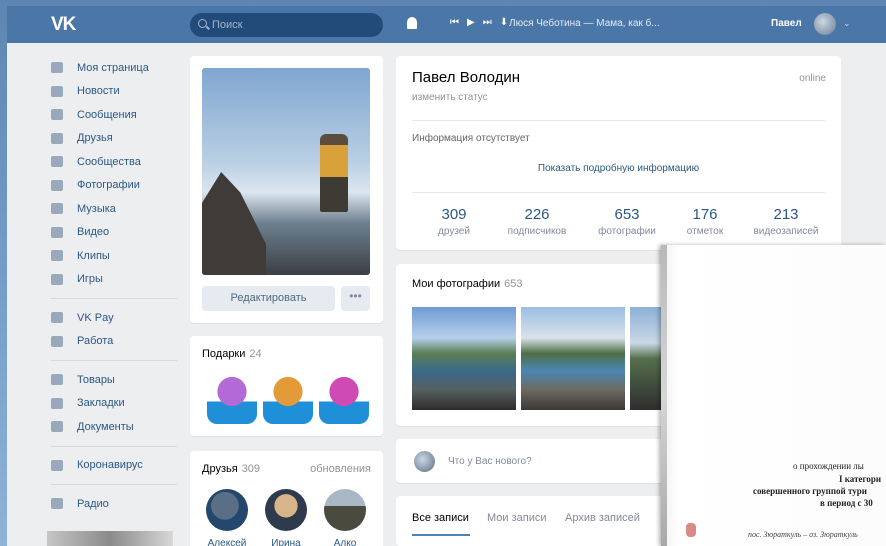 This screenshot has width=886, height=546. I want to click on download-icon: ⬇, so click(504, 22).